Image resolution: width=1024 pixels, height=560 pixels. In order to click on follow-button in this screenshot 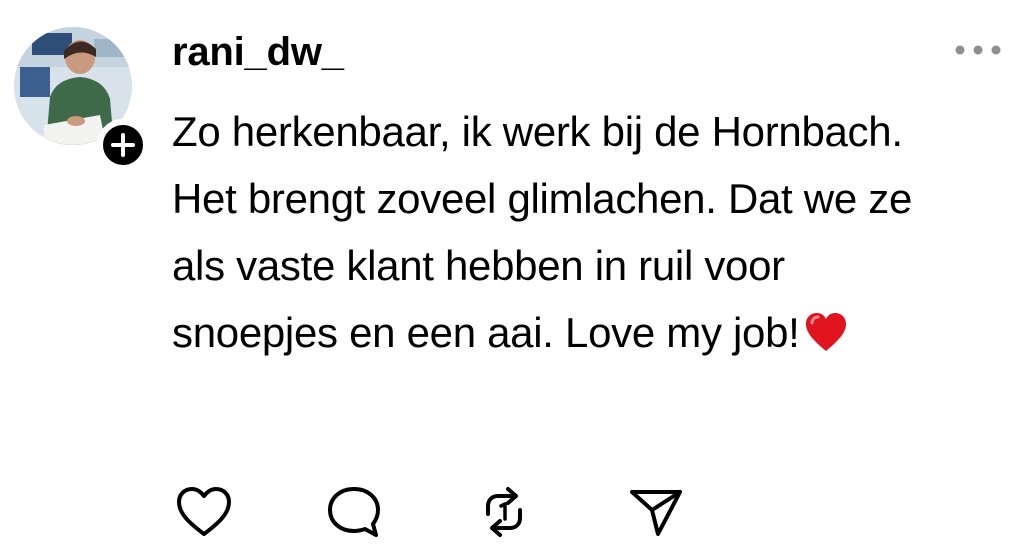, I will do `click(123, 145)`.